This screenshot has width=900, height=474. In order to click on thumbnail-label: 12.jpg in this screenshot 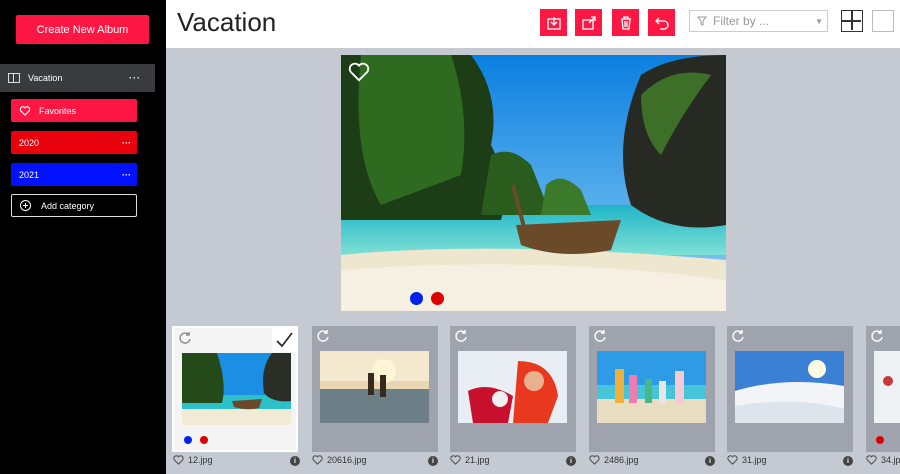, I will do `click(193, 460)`.